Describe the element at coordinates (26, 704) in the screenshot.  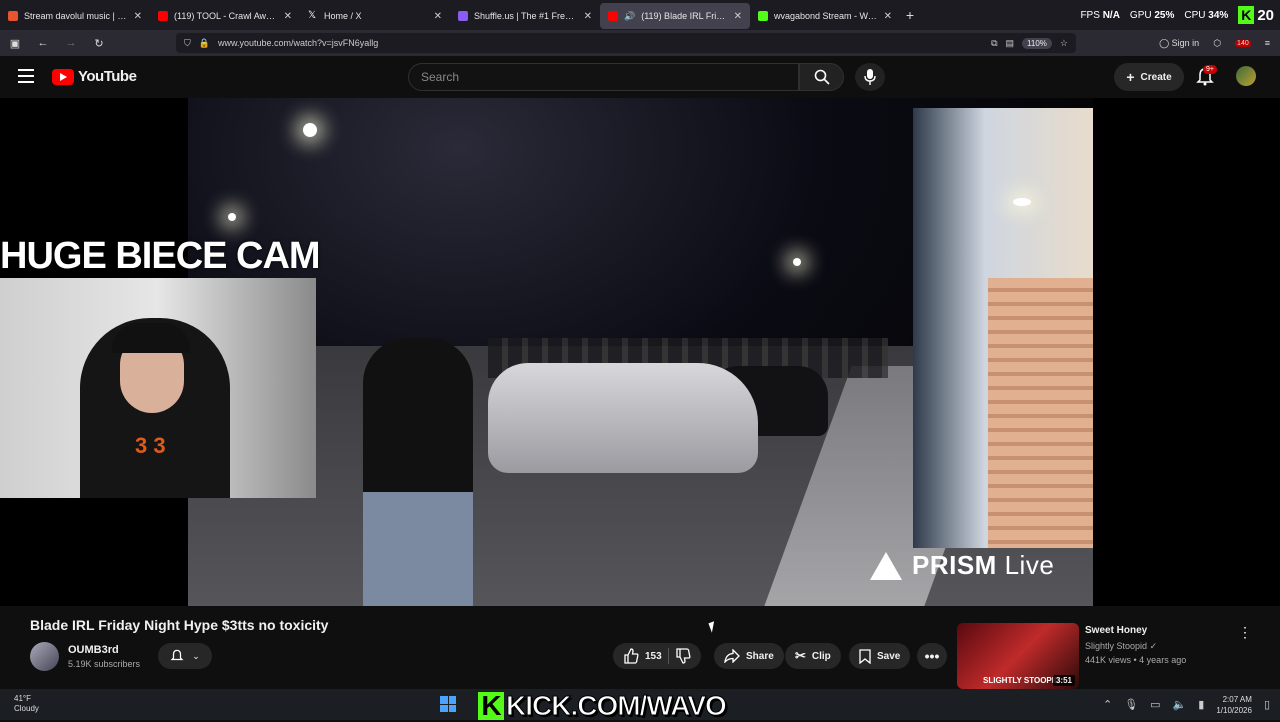
I see `weather-widget: 41°F Cloudy` at that location.